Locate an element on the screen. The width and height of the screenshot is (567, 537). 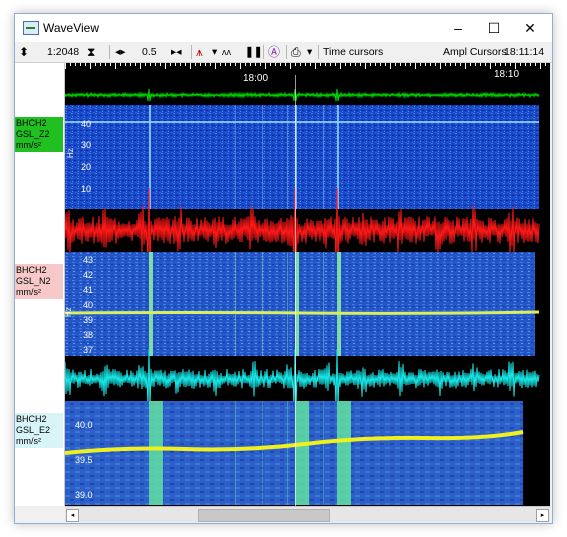
zoom-value: 1:2048 is located at coordinates (63, 52).